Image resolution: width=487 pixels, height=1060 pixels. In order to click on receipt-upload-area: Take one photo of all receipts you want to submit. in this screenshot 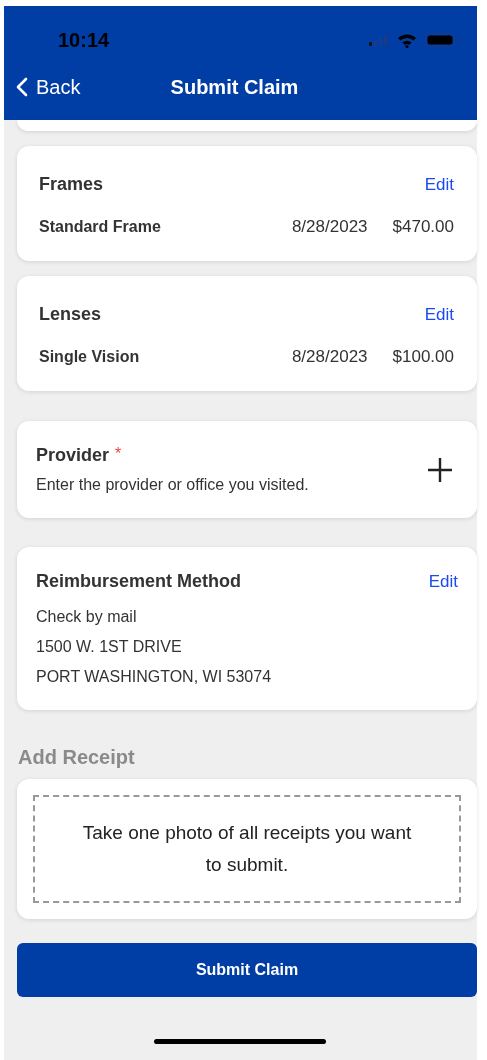, I will do `click(247, 849)`.